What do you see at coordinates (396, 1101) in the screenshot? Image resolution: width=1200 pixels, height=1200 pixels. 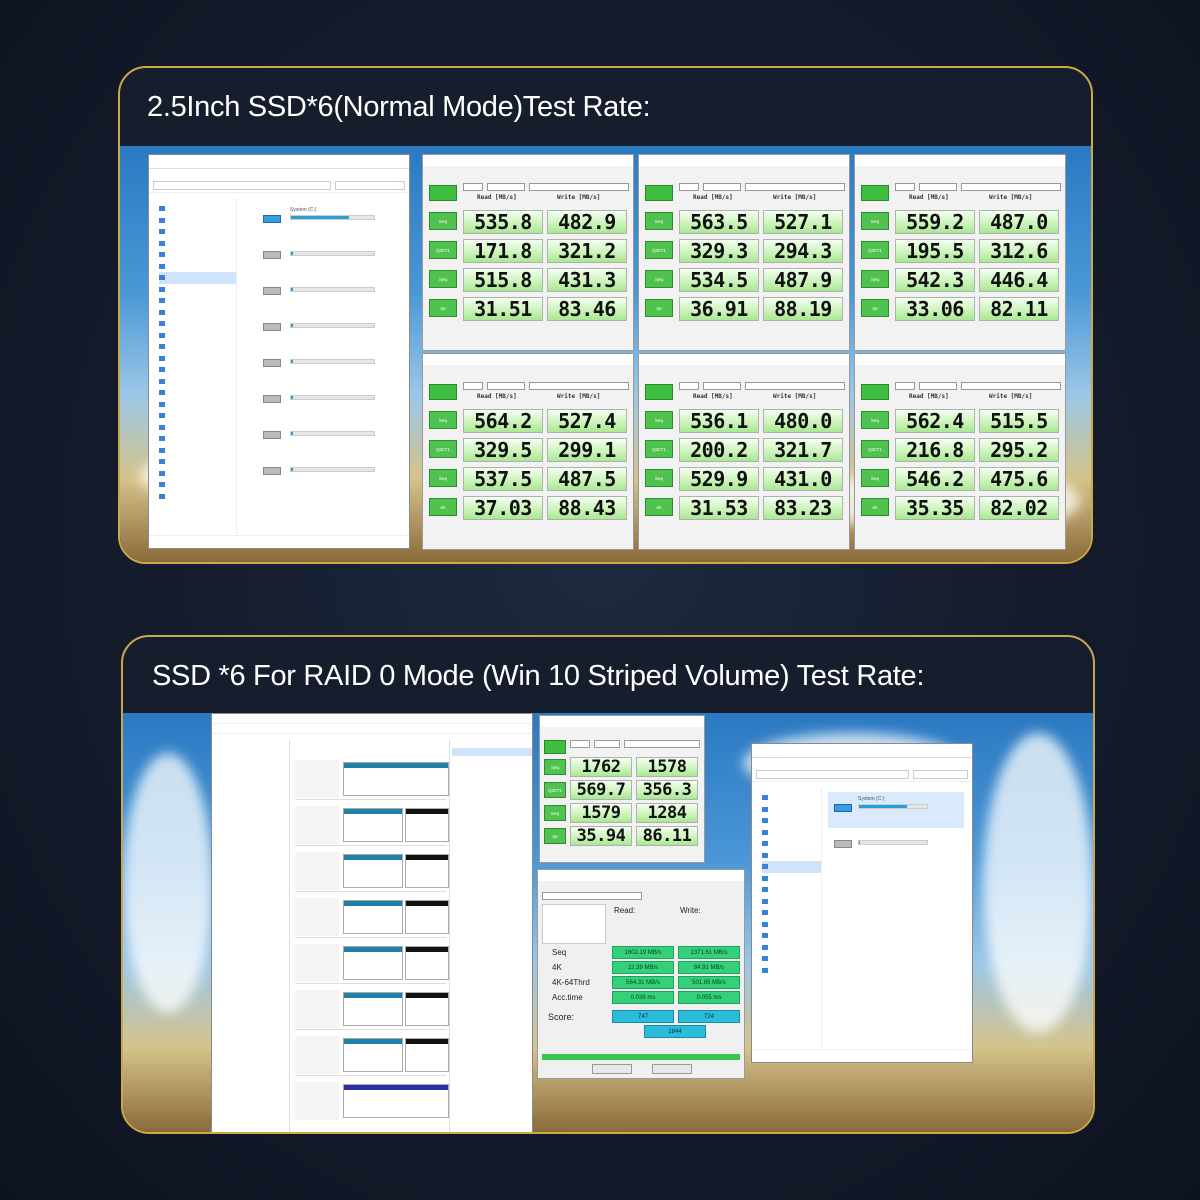 I see `partition-block` at bounding box center [396, 1101].